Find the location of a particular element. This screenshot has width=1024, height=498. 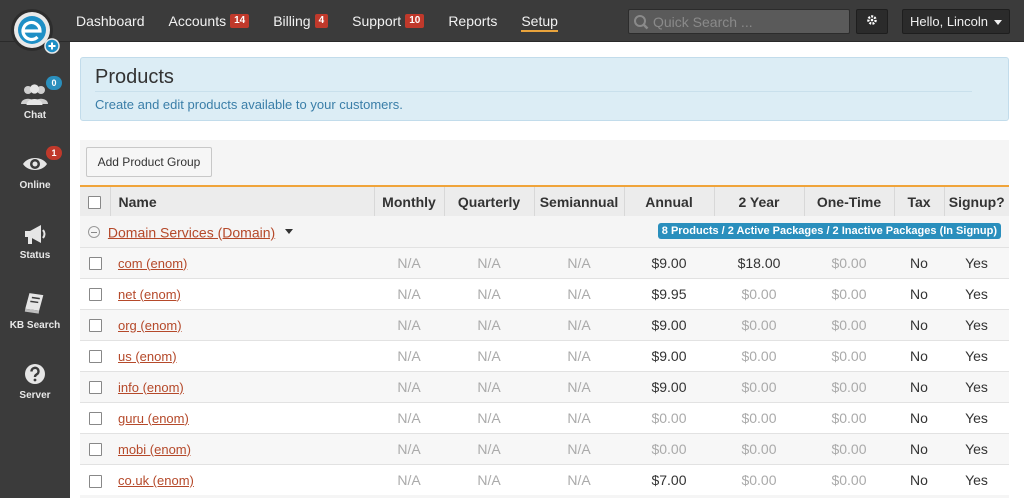

product-link: info (enom) is located at coordinates (151, 387).